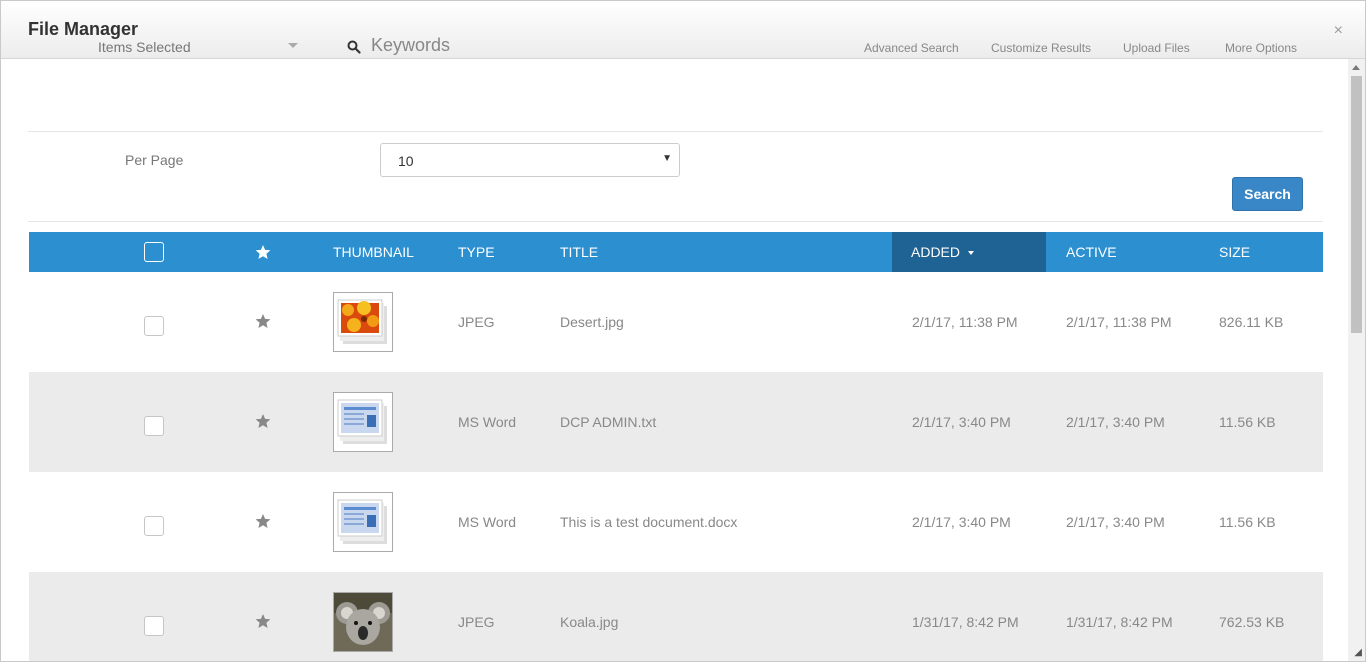 The image size is (1366, 662). I want to click on search-icon, so click(354, 47).